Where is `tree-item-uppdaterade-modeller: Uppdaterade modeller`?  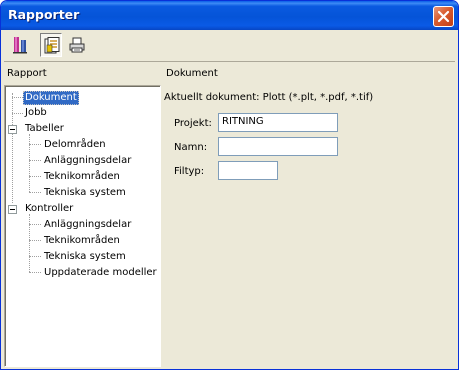 tree-item-uppdaterade-modeller: Uppdaterade modeller is located at coordinates (100, 273).